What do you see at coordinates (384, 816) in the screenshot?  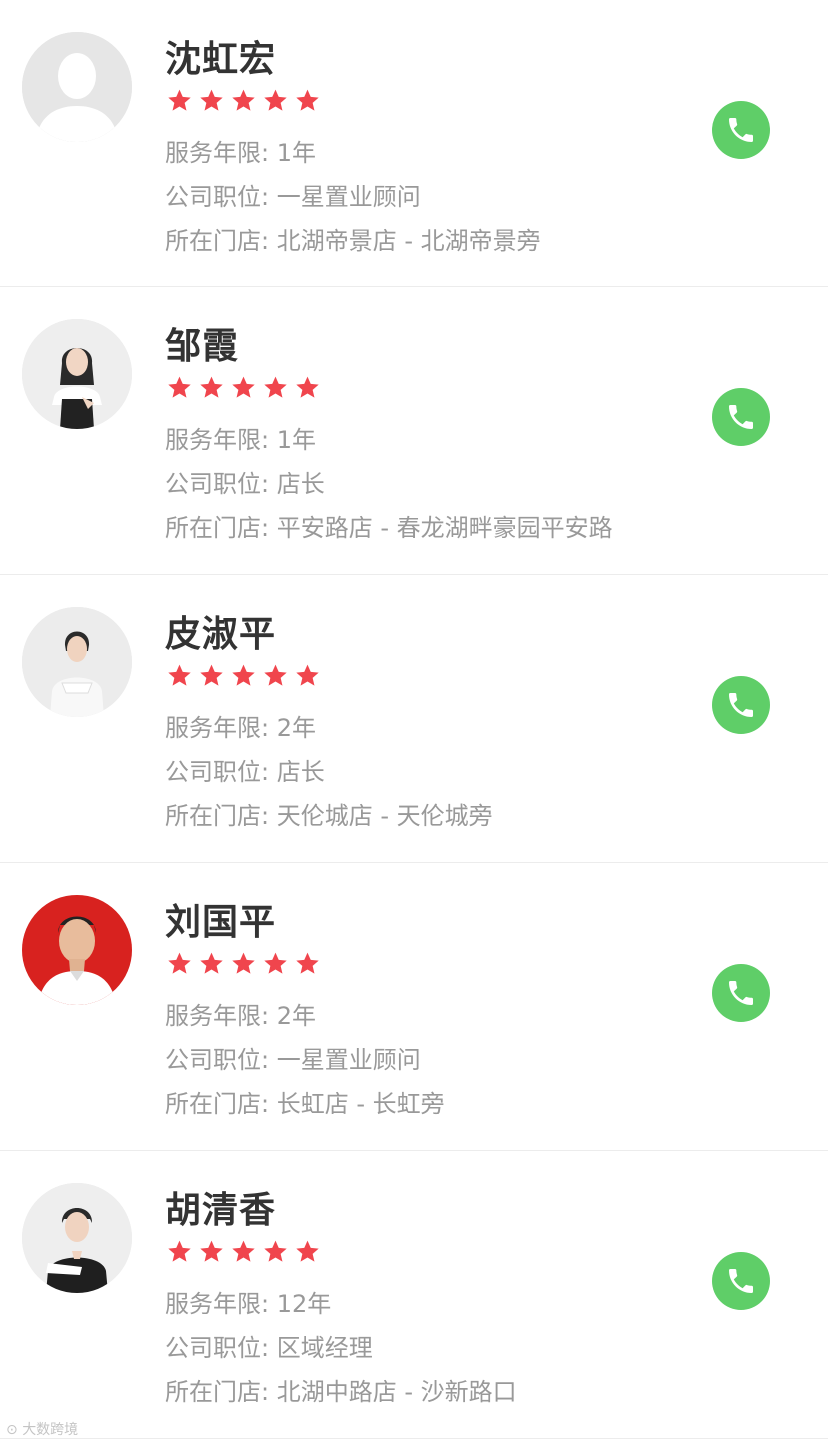 I see `store-location-value: 天伦城店 - 天伦城旁` at bounding box center [384, 816].